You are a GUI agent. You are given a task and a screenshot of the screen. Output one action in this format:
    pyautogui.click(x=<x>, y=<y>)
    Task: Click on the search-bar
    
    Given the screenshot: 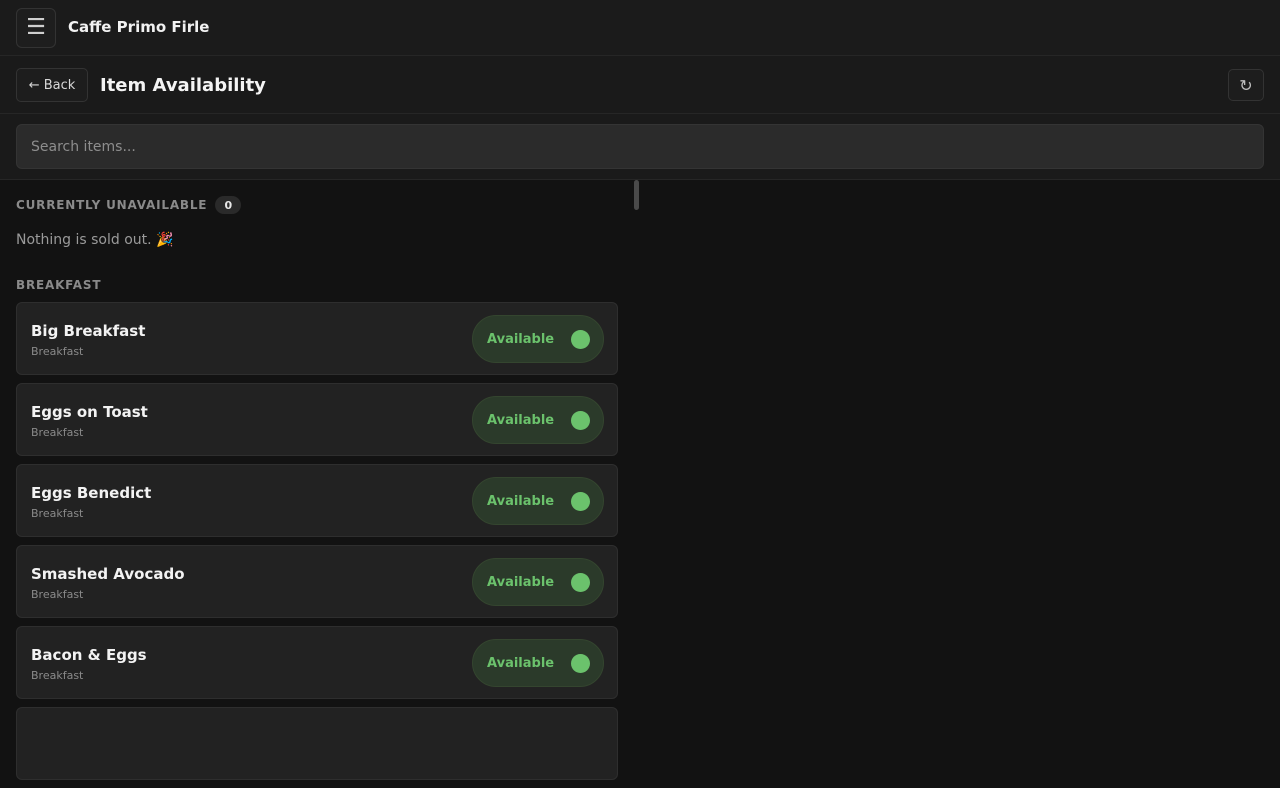 What is the action you would take?
    pyautogui.click(x=640, y=147)
    